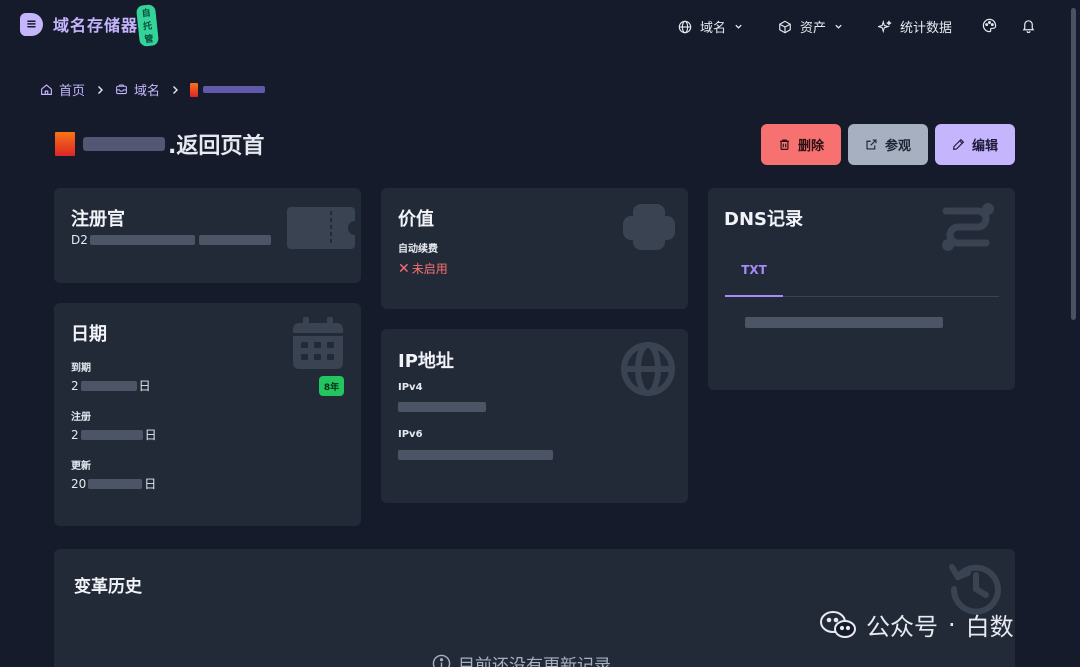 This screenshot has width=1080, height=667. What do you see at coordinates (418, 249) in the screenshot?
I see `auto-renew-label: 自动续费` at bounding box center [418, 249].